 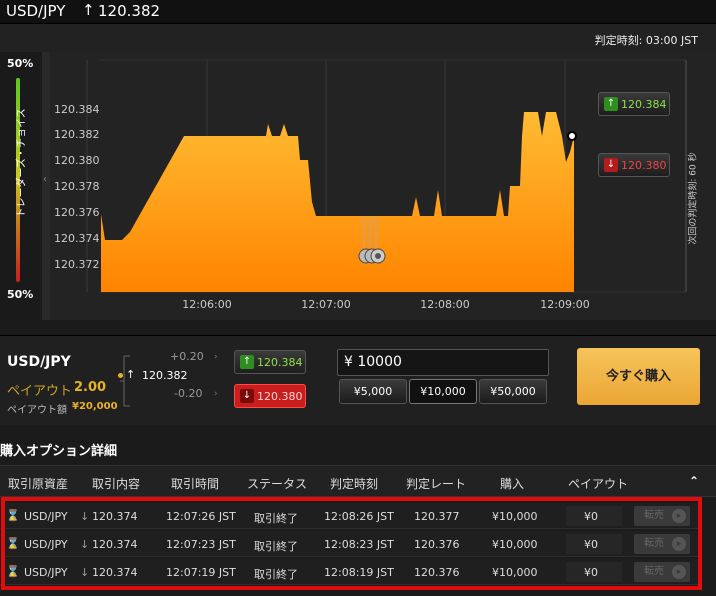 What do you see at coordinates (354, 484) in the screenshot?
I see `col-judge-time: 判定時刻` at bounding box center [354, 484].